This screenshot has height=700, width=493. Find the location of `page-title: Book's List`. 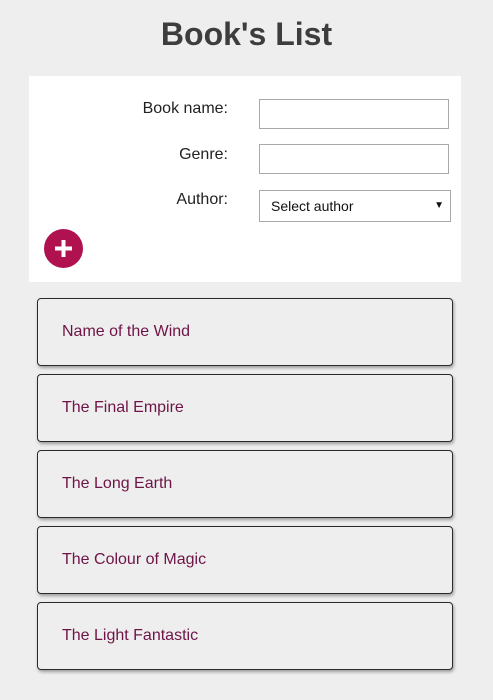

page-title: Book's List is located at coordinates (246, 34).